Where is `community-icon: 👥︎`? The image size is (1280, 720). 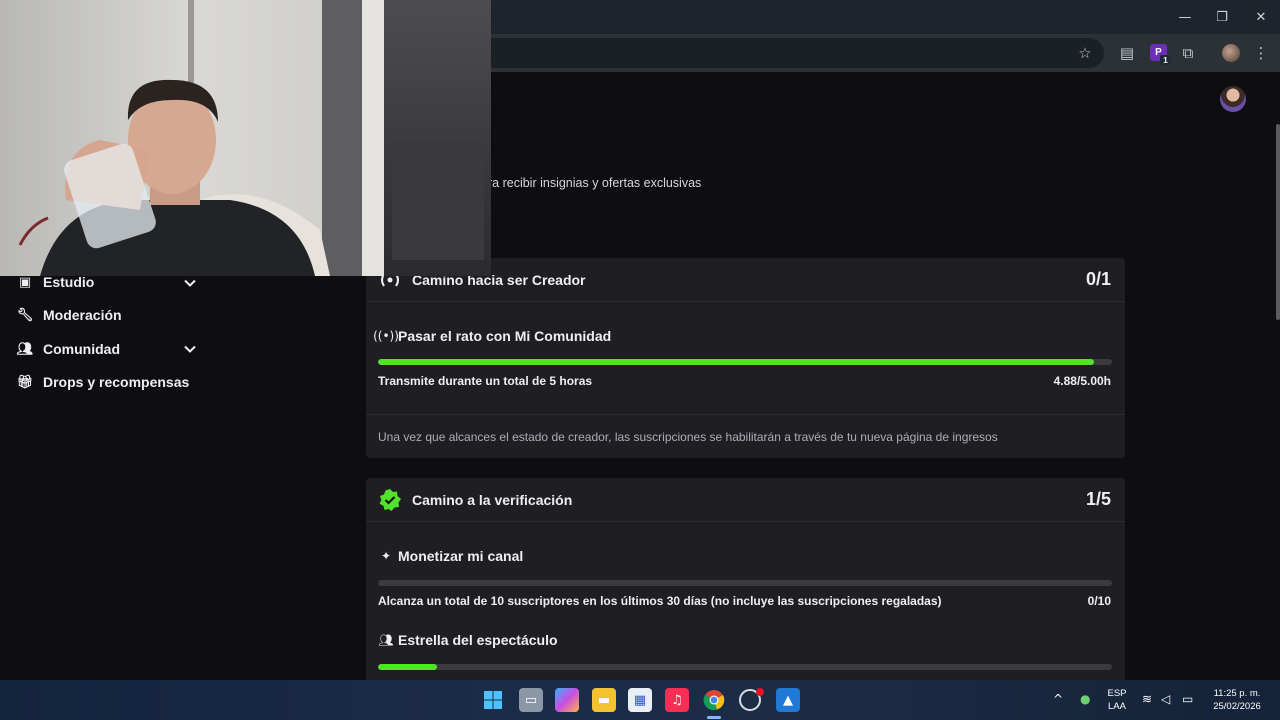
community-icon: 👥︎ is located at coordinates (25, 349).